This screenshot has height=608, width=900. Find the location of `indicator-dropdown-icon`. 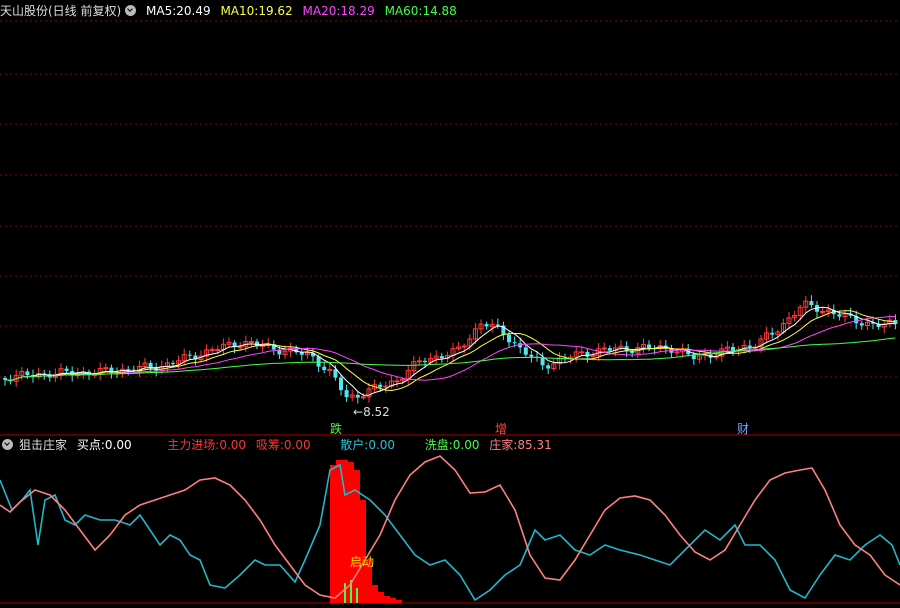

indicator-dropdown-icon is located at coordinates (7, 444).